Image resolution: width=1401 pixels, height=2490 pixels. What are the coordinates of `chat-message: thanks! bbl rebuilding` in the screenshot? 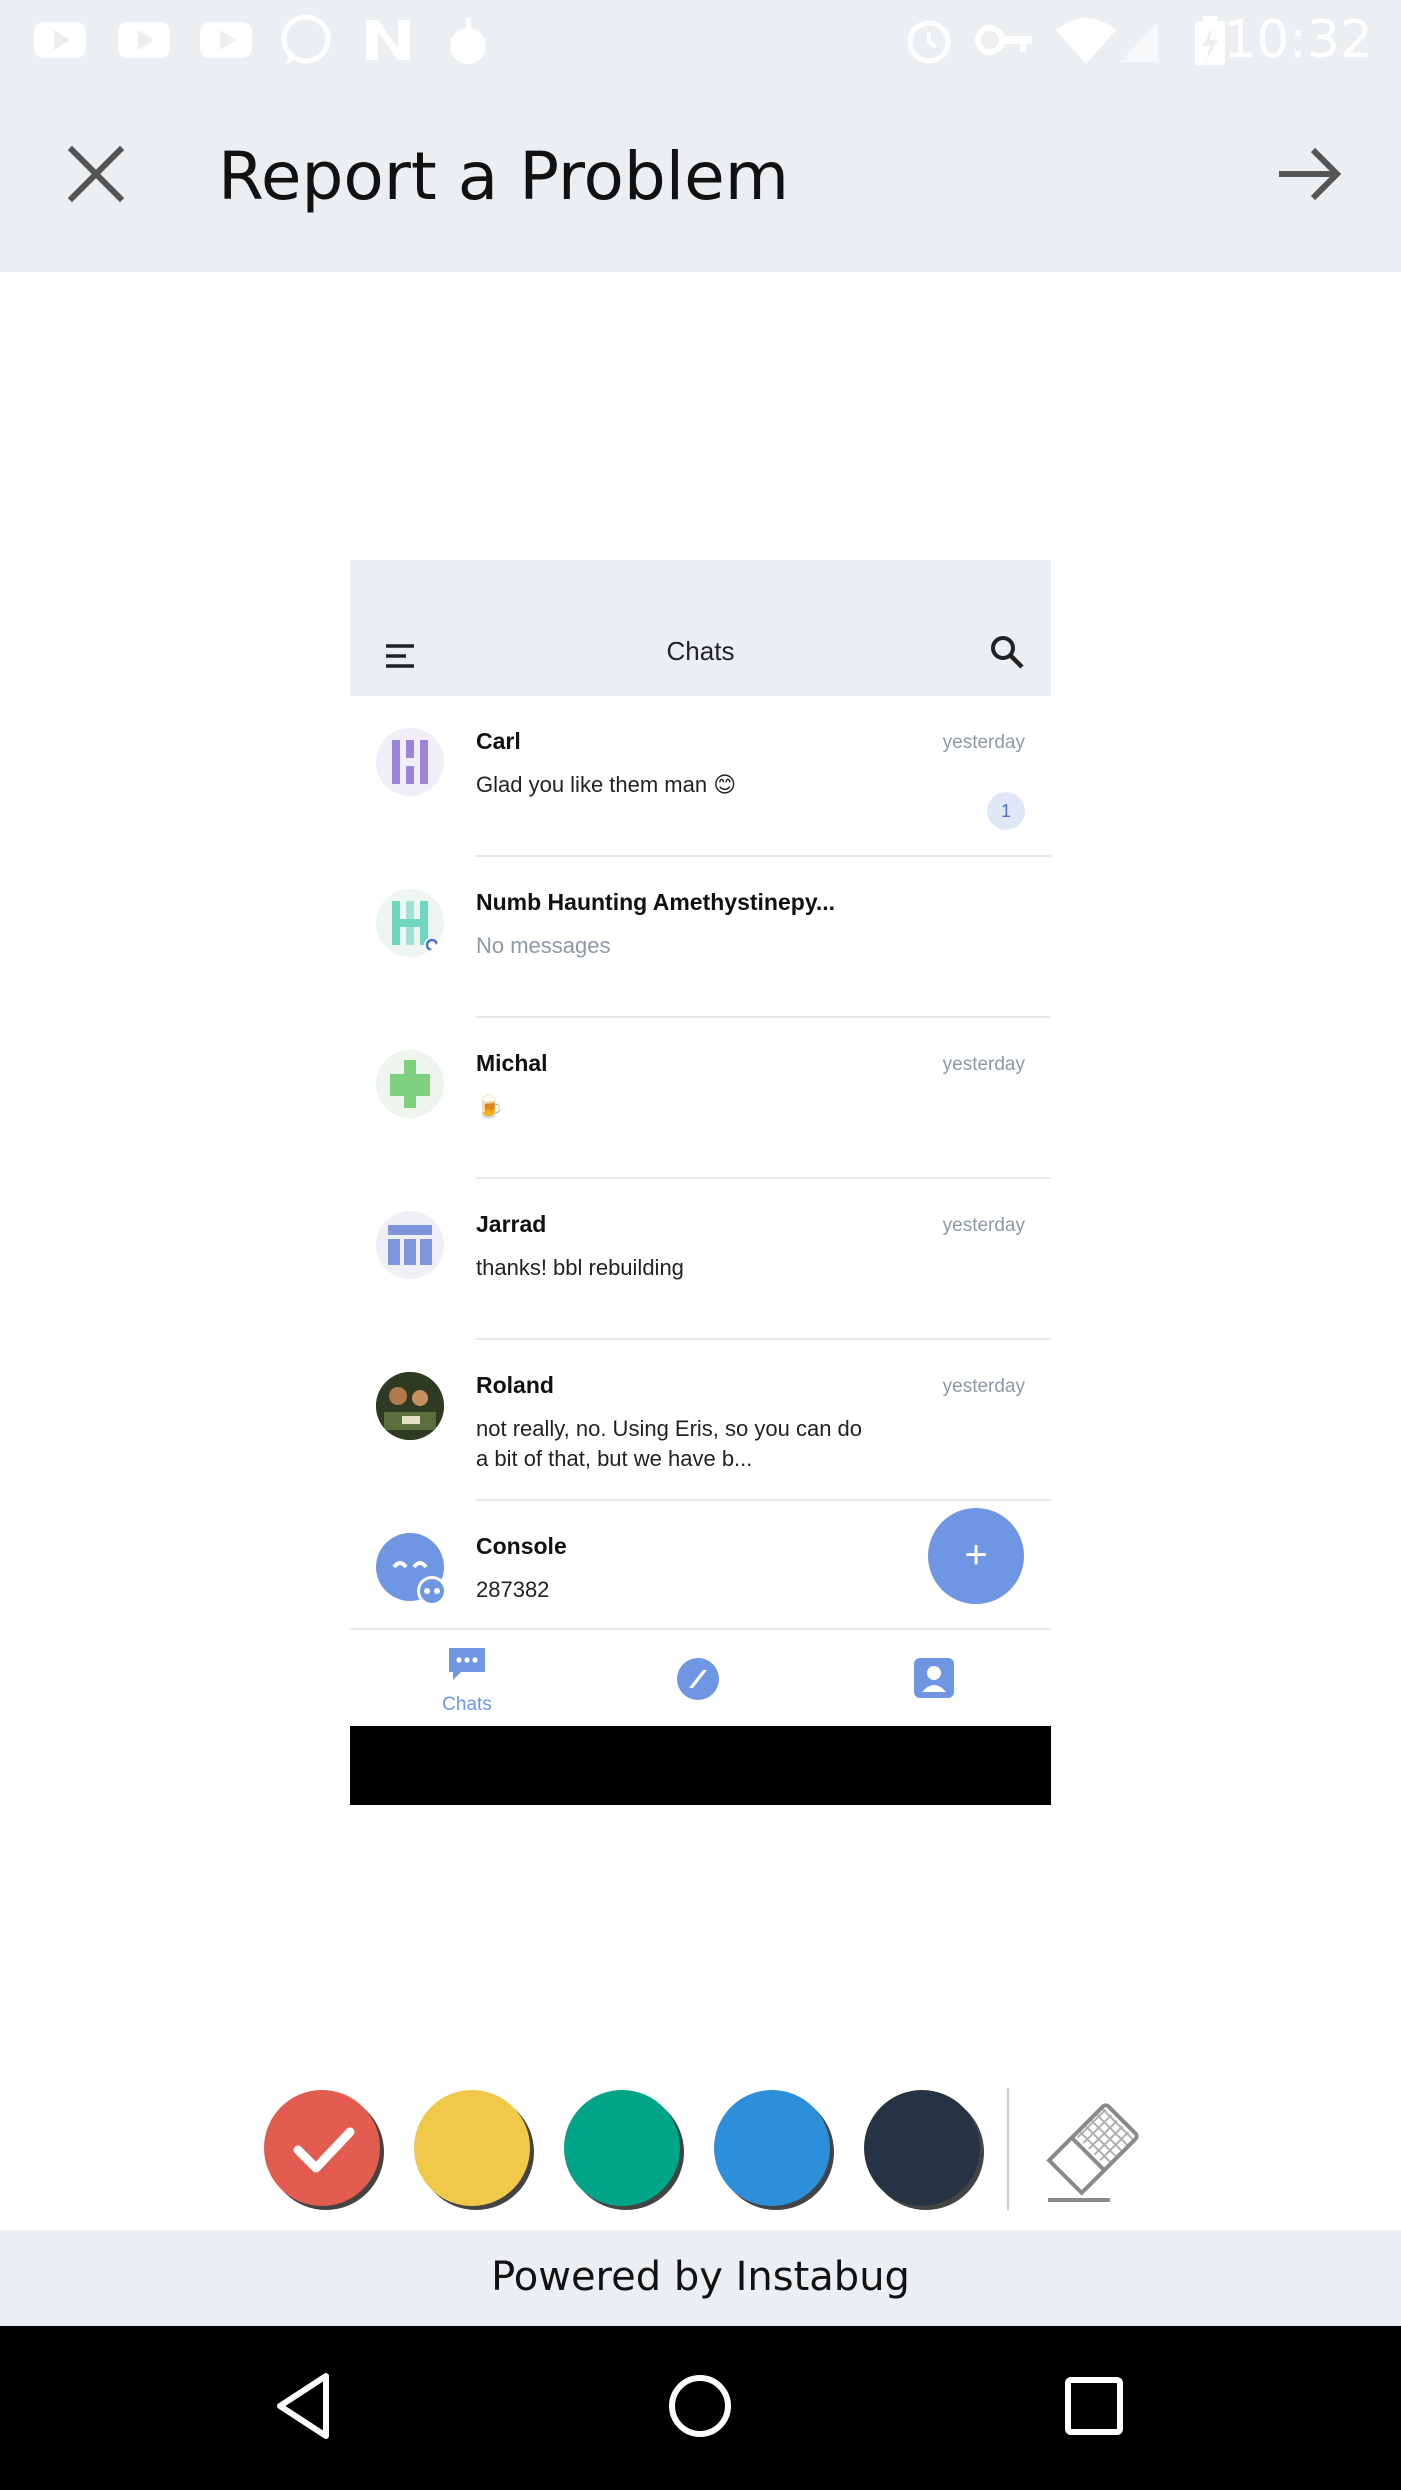 It's located at (580, 1267).